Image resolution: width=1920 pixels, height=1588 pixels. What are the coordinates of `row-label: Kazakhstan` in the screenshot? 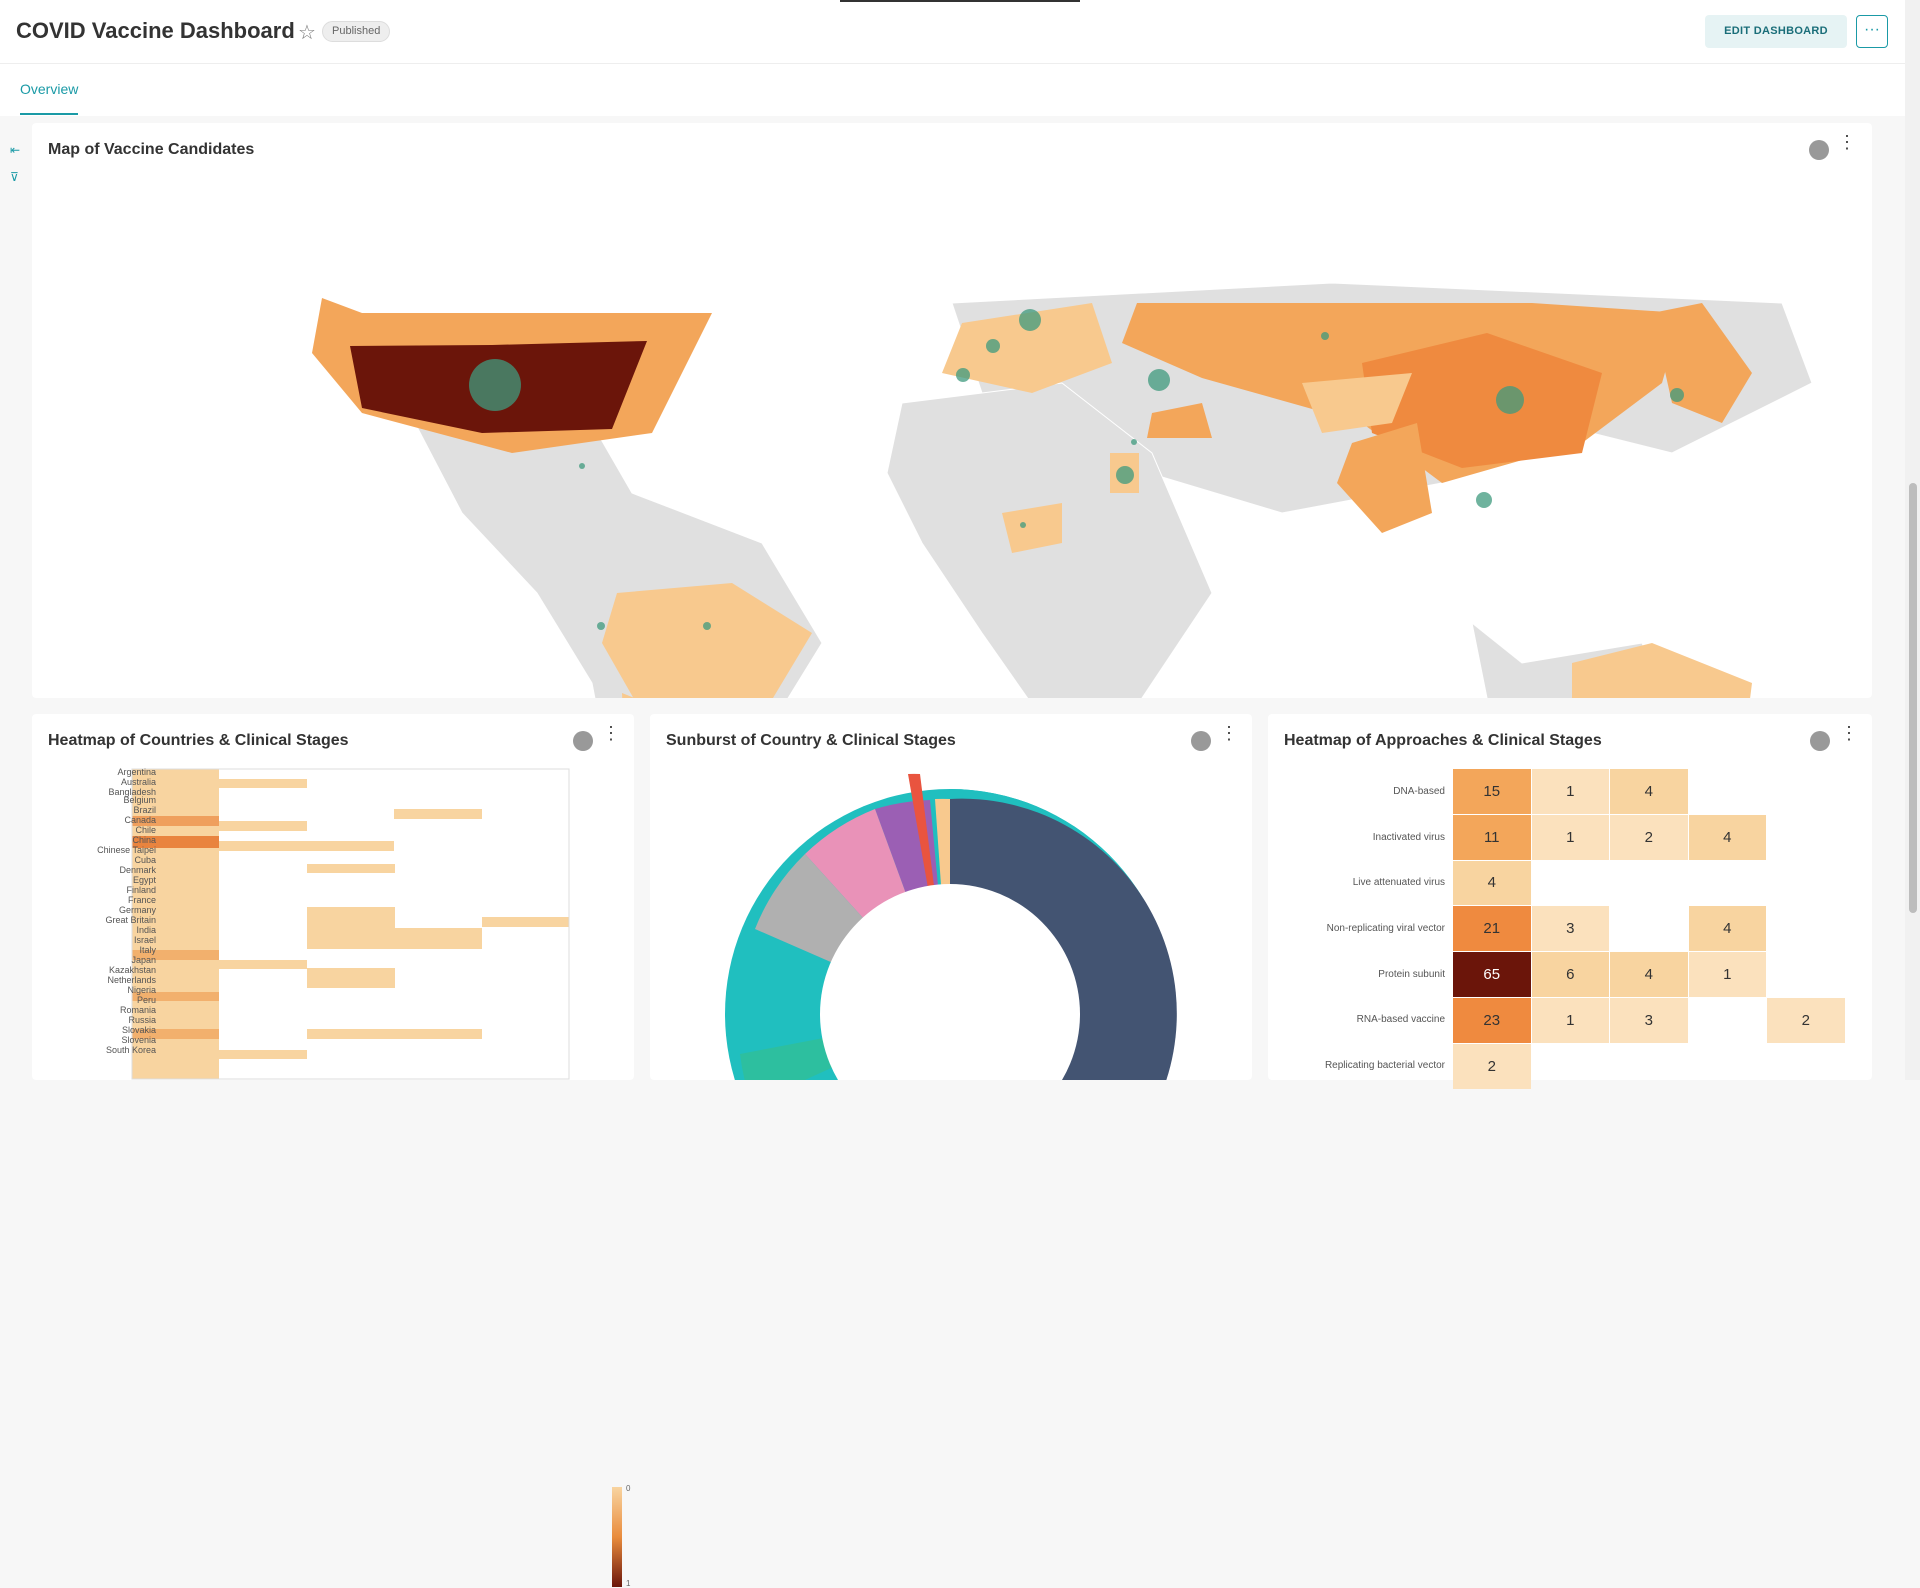 It's located at (132, 970).